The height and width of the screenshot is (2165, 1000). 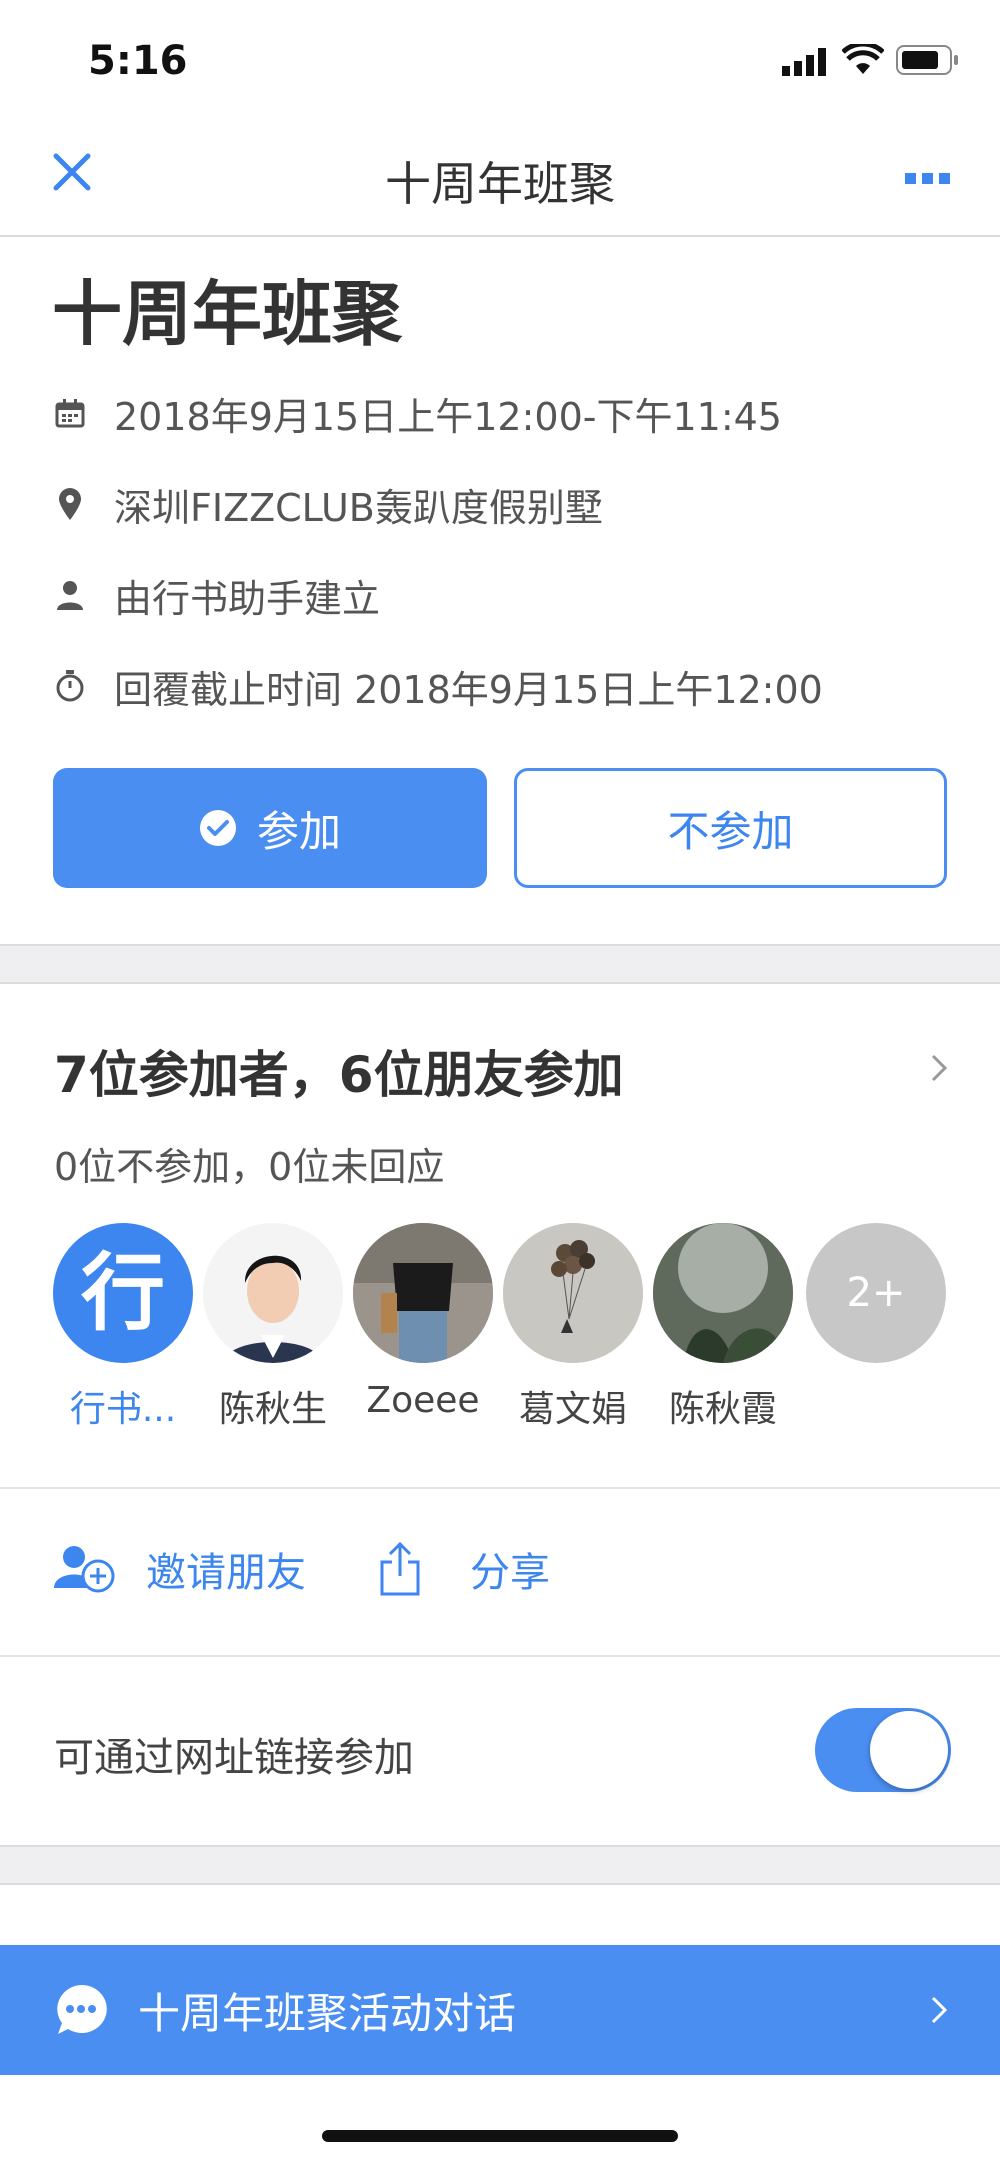 I want to click on avatar-assistant-text: 行, so click(x=122, y=1293).